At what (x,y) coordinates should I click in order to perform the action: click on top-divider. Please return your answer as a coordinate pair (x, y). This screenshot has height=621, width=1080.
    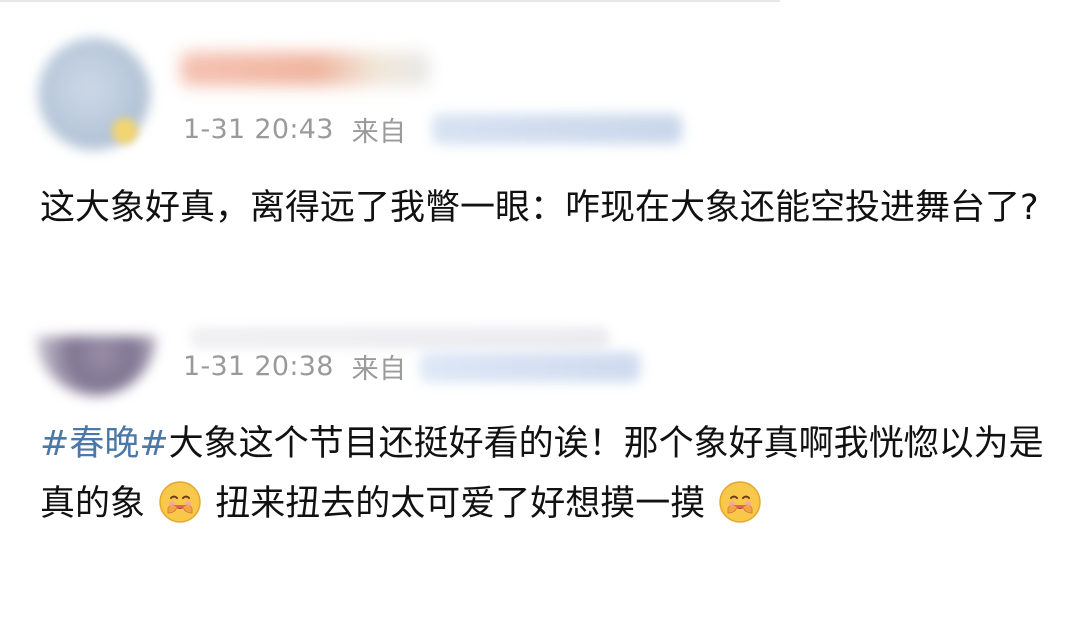
    Looking at the image, I should click on (390, 1).